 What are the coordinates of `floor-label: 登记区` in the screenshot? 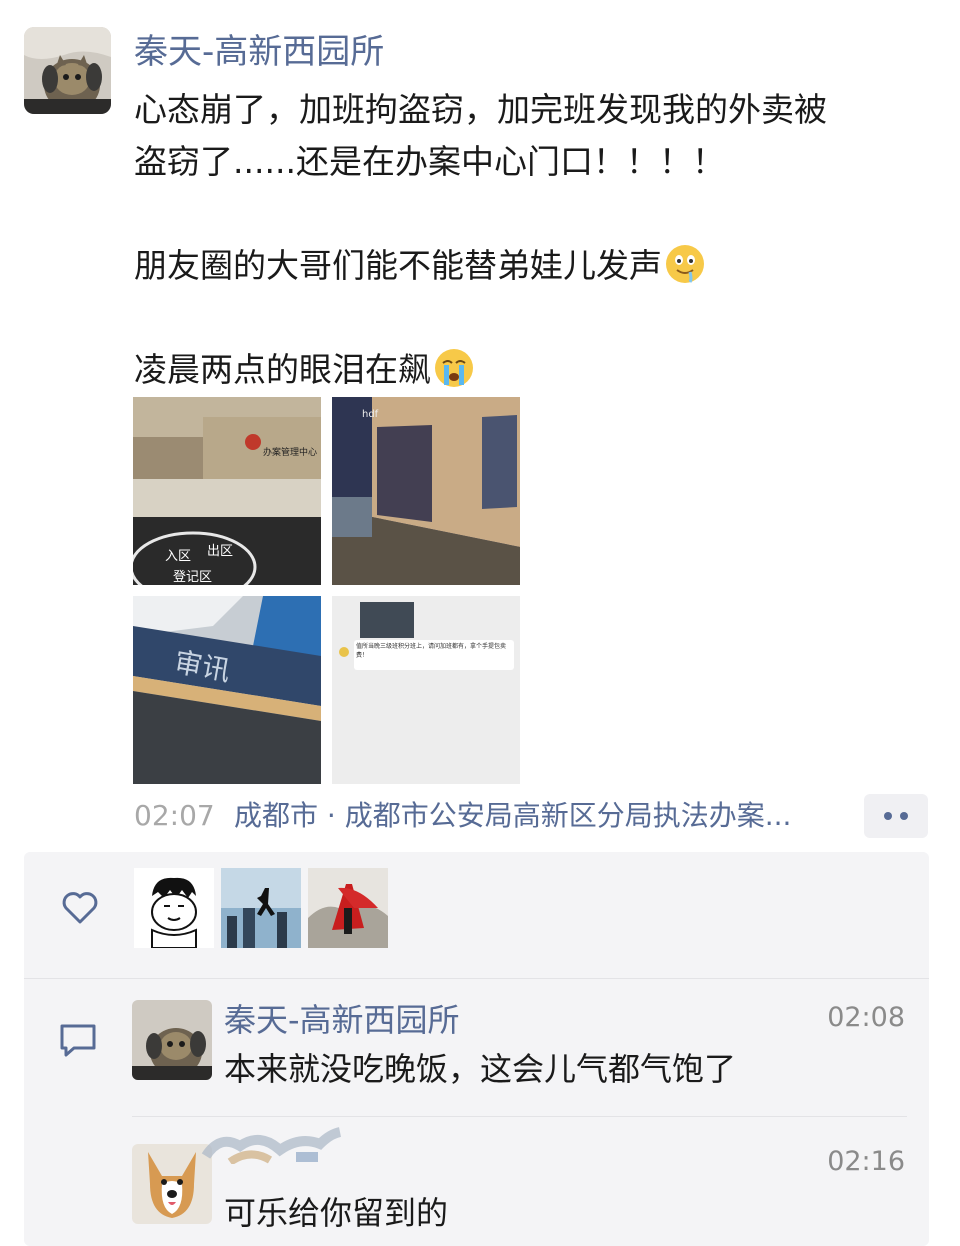 It's located at (192, 577).